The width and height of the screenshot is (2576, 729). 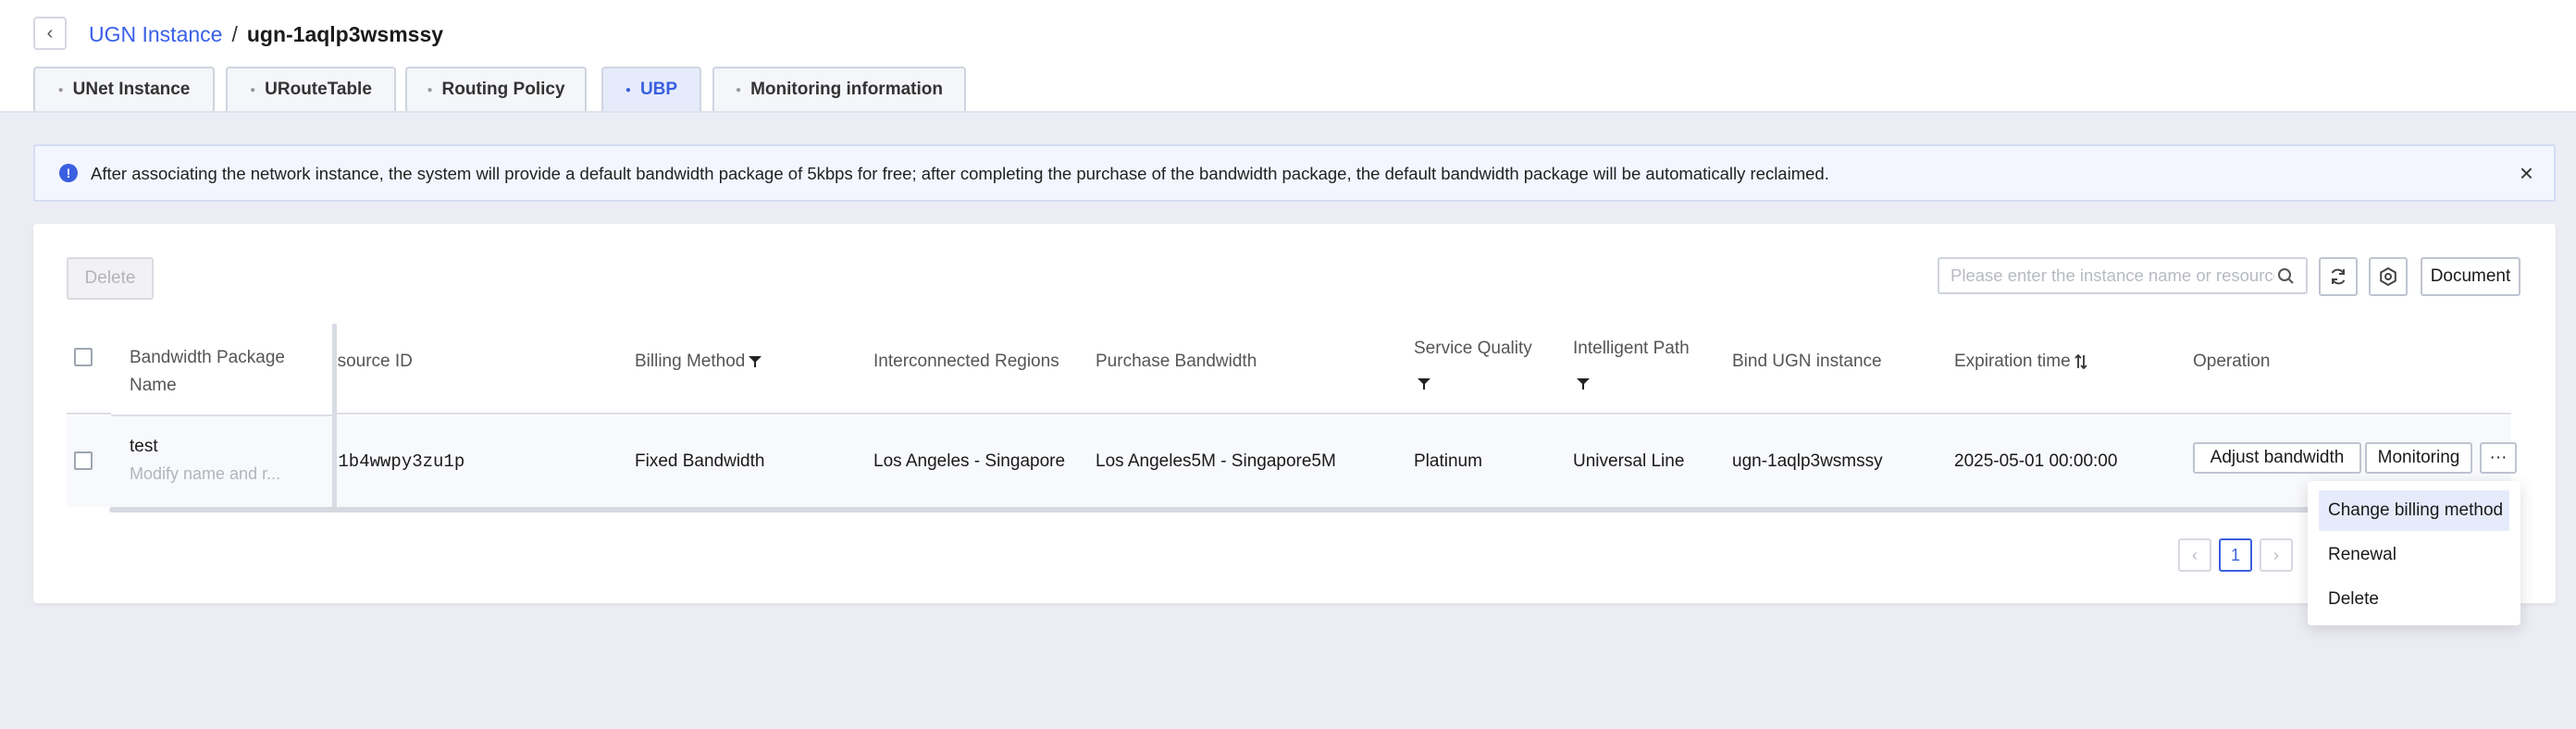 What do you see at coordinates (2470, 276) in the screenshot?
I see `document-button: Document` at bounding box center [2470, 276].